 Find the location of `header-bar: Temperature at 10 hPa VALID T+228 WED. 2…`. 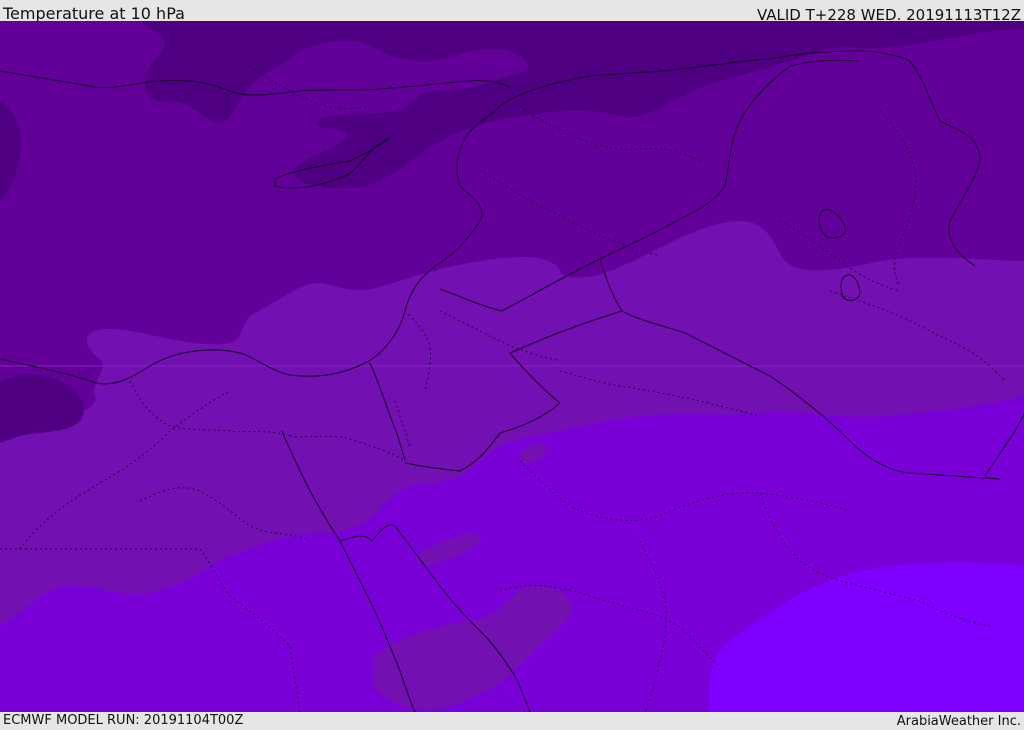

header-bar: Temperature at 10 hPa VALID T+228 WED. 2… is located at coordinates (512, 12).